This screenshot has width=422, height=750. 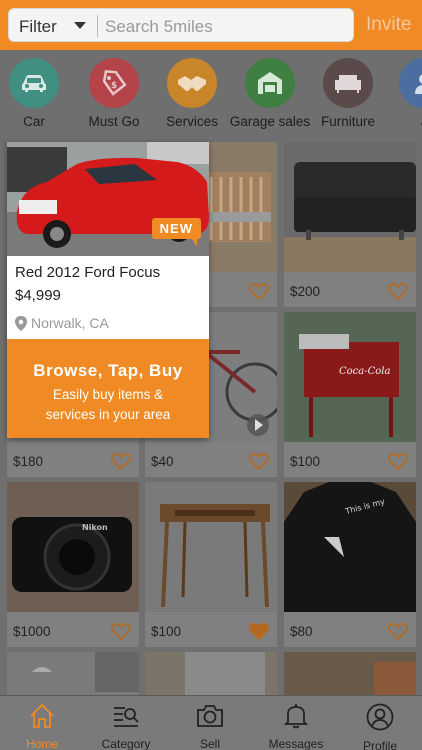 I want to click on nav-label: Category, so click(x=126, y=743).